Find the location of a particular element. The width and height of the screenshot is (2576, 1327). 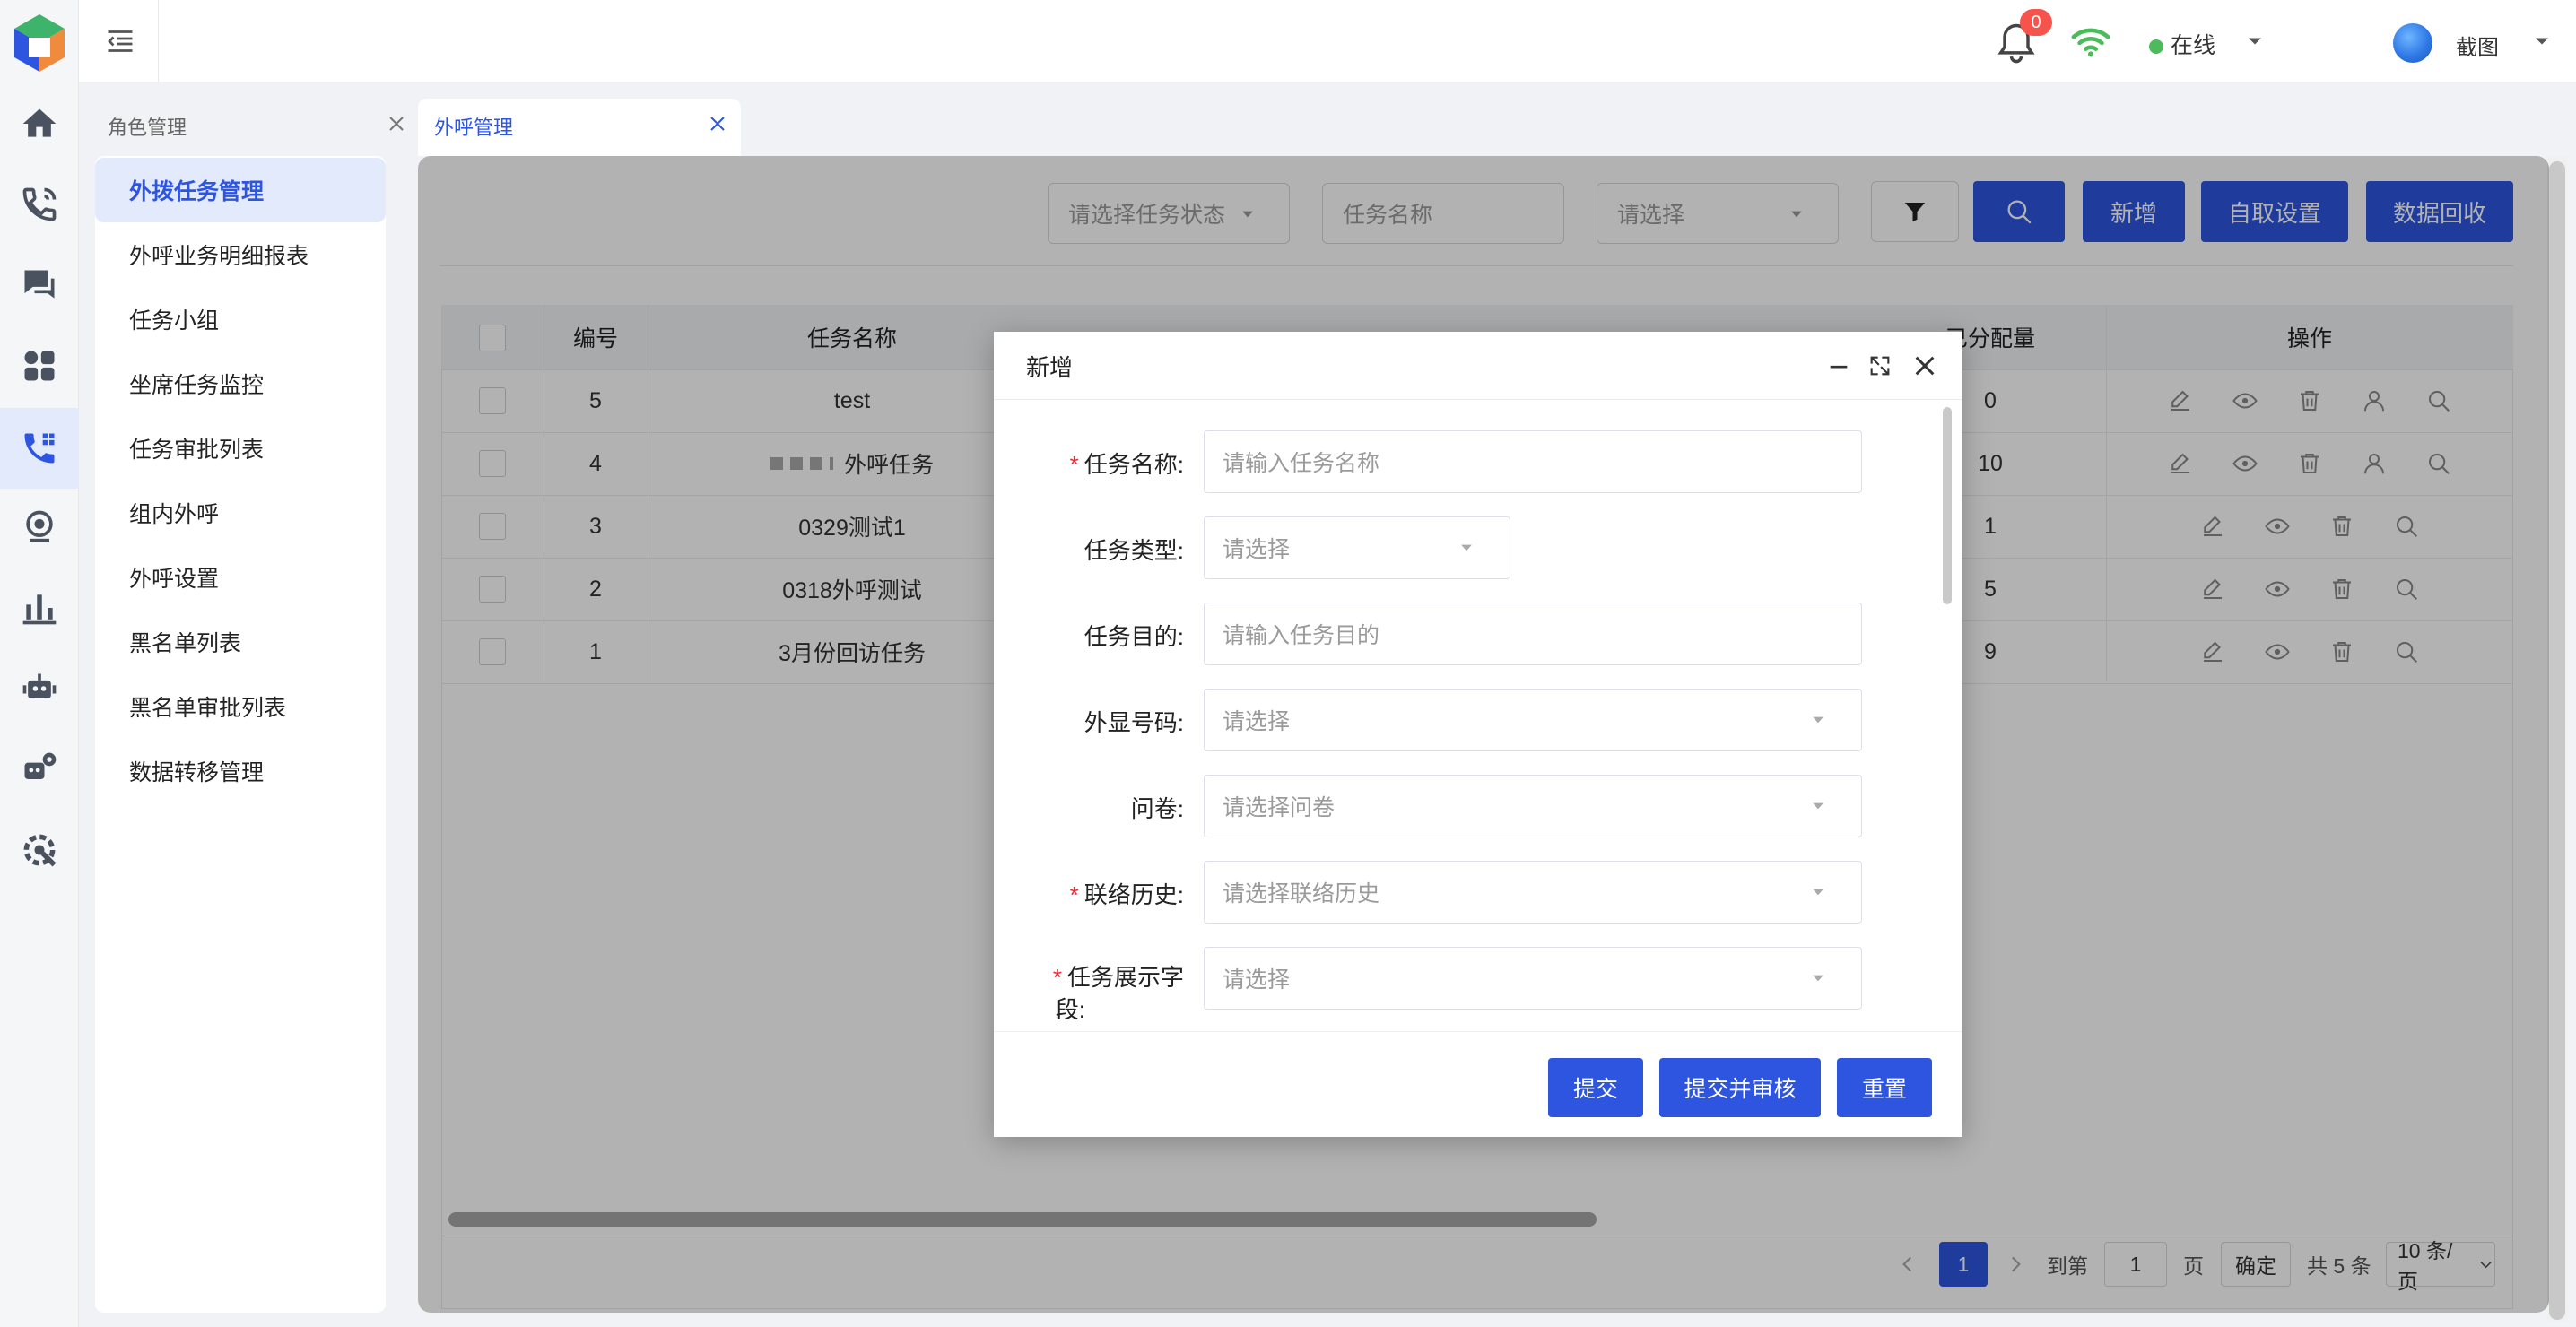

task-name-field-placeholder: 请输入任务名称 is located at coordinates (1301, 464).